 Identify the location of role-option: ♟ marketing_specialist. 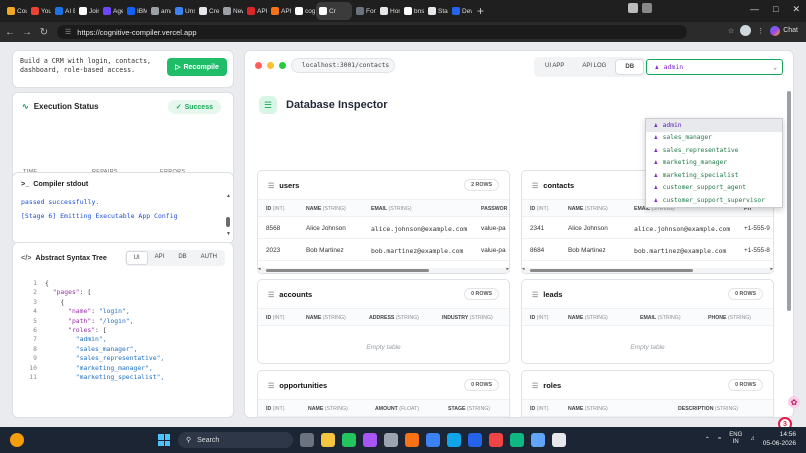
(714, 175).